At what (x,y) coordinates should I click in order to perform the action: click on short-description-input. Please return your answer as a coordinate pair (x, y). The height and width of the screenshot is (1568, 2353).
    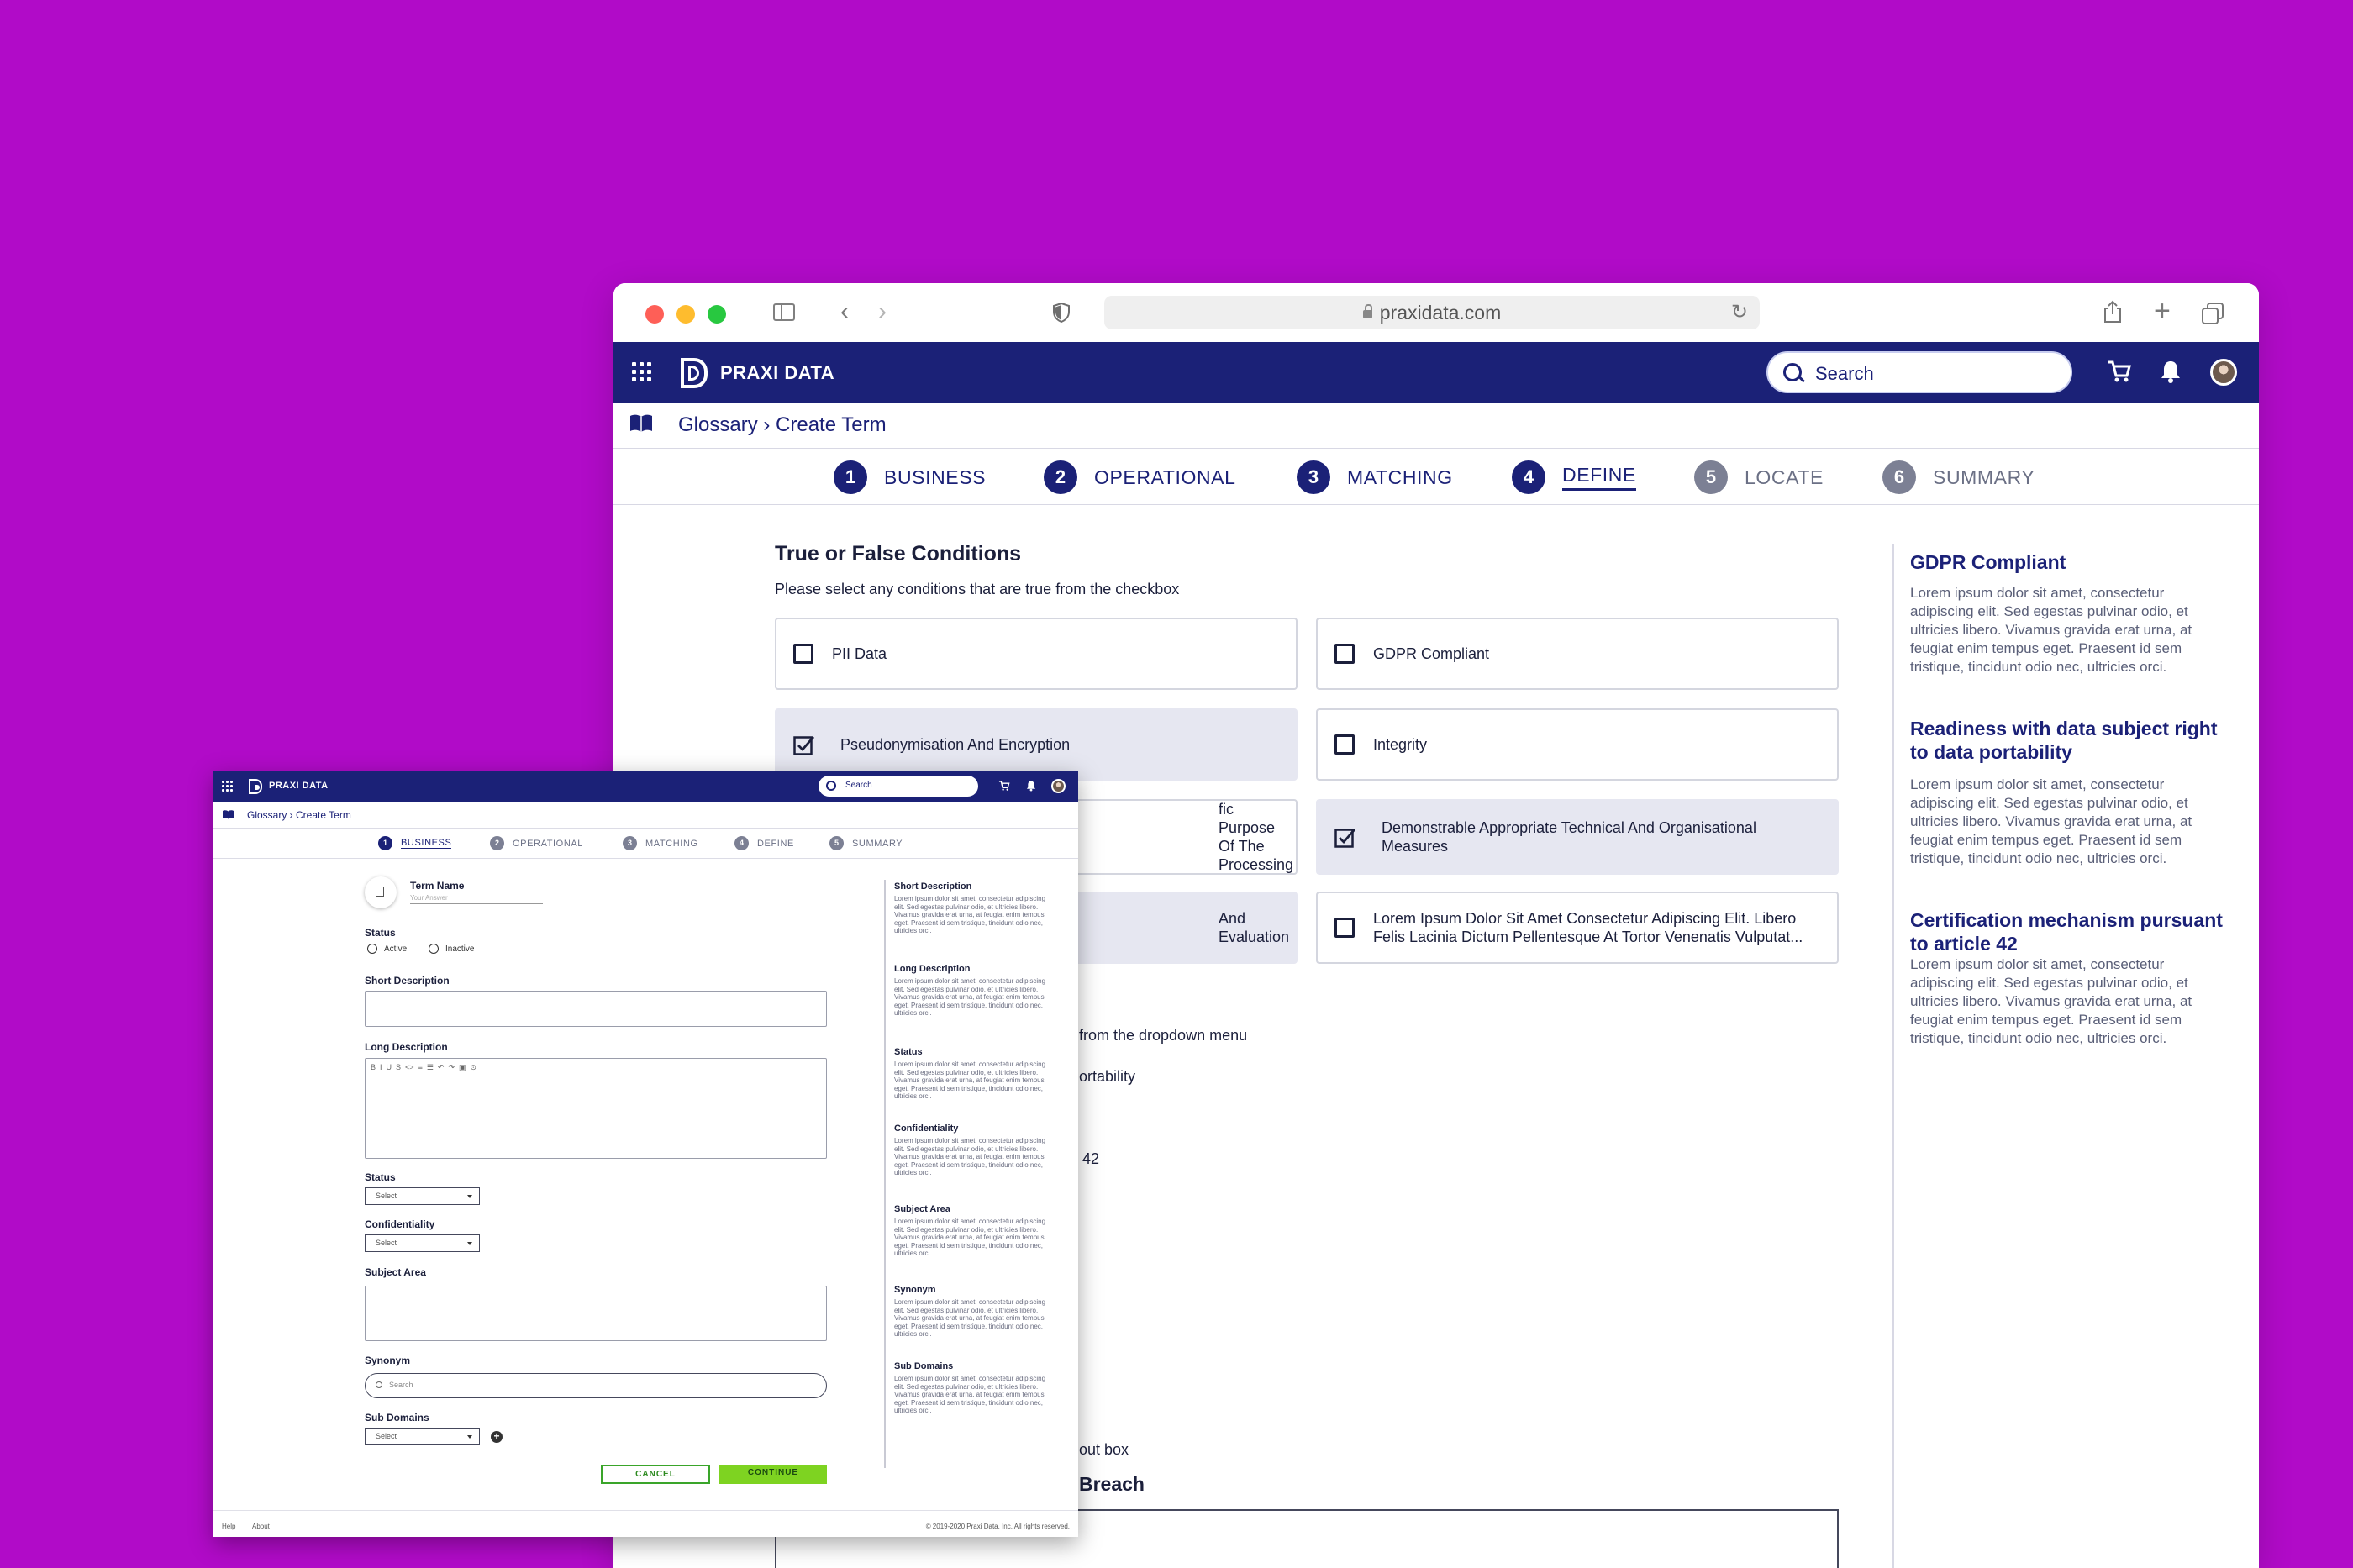
    Looking at the image, I should click on (596, 1009).